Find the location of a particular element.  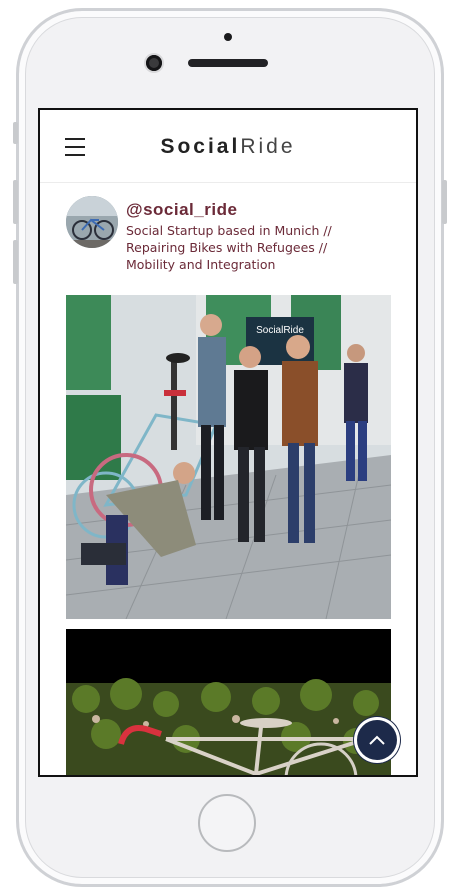

brand-name-social: Social is located at coordinates (200, 146).